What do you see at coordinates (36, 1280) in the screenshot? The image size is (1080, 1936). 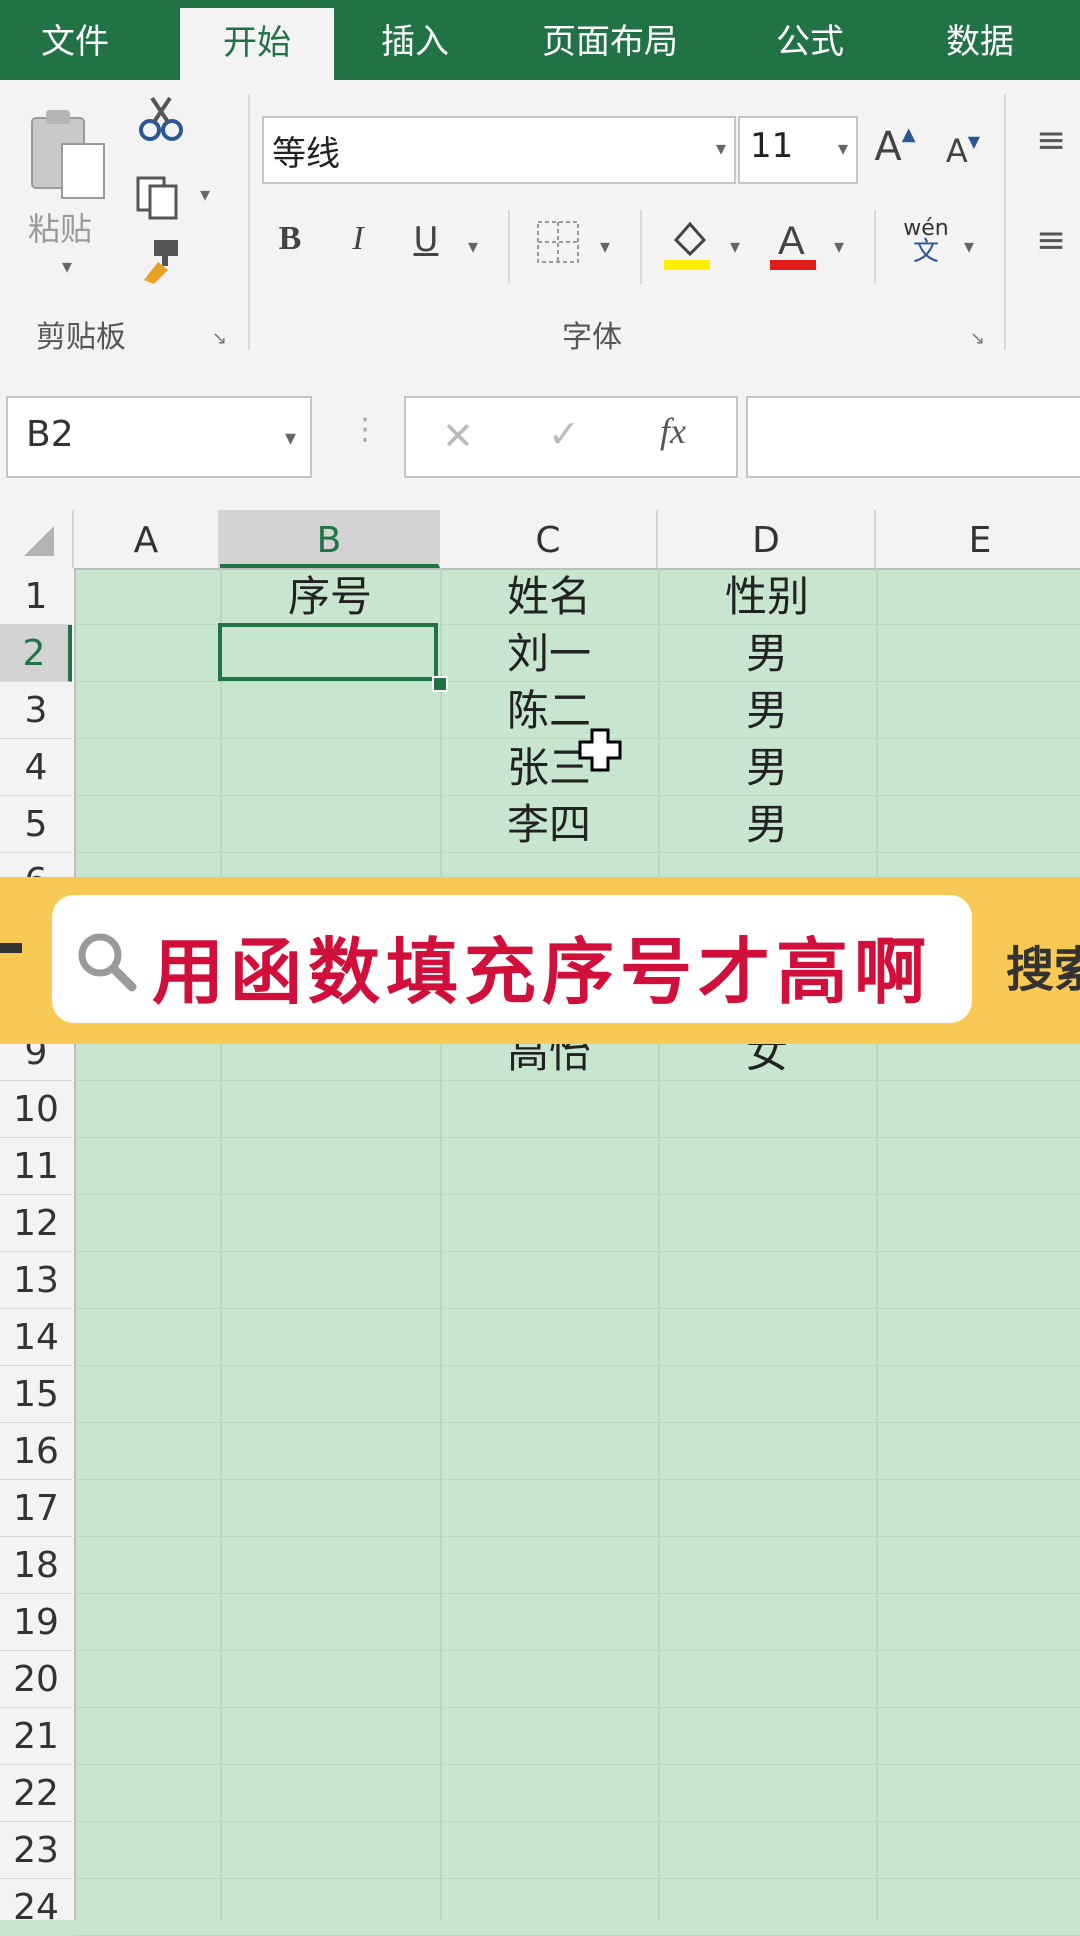 I see `row-header: 13` at bounding box center [36, 1280].